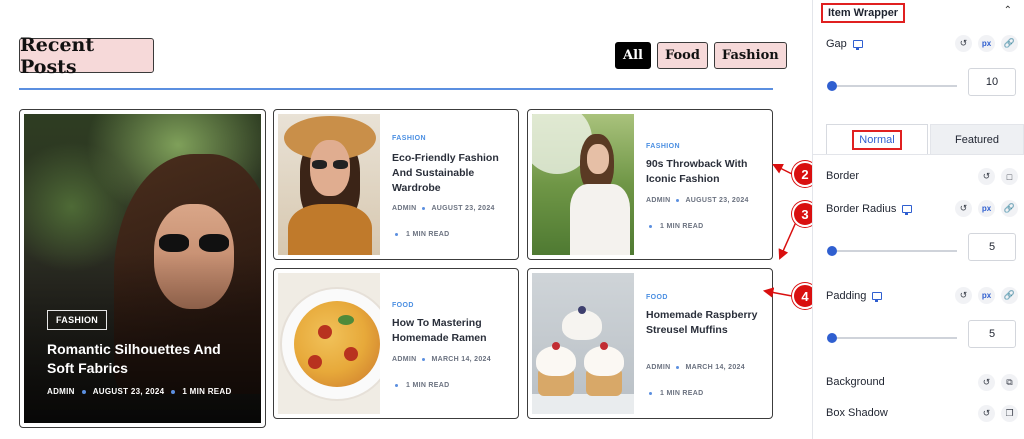 The image size is (1024, 439). What do you see at coordinates (832, 251) in the screenshot?
I see `border-radius-slider-knob` at bounding box center [832, 251].